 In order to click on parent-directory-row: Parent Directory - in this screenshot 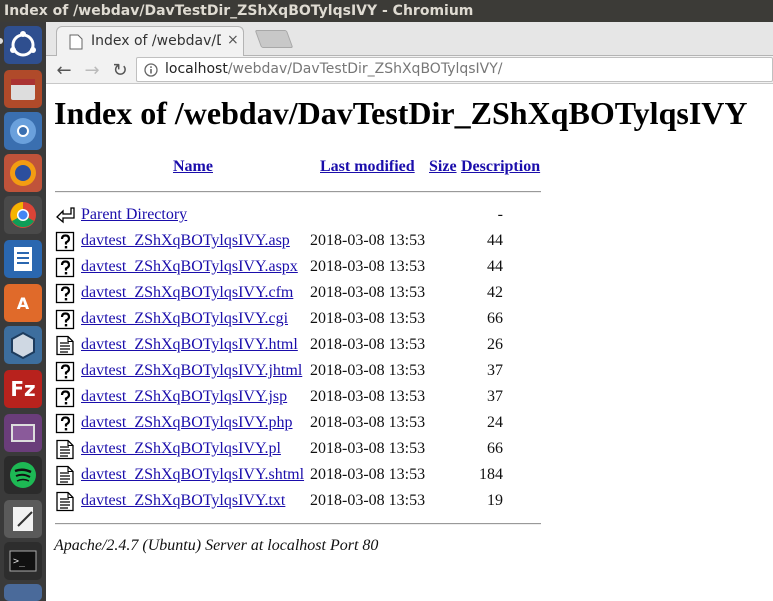, I will do `click(295, 215)`.